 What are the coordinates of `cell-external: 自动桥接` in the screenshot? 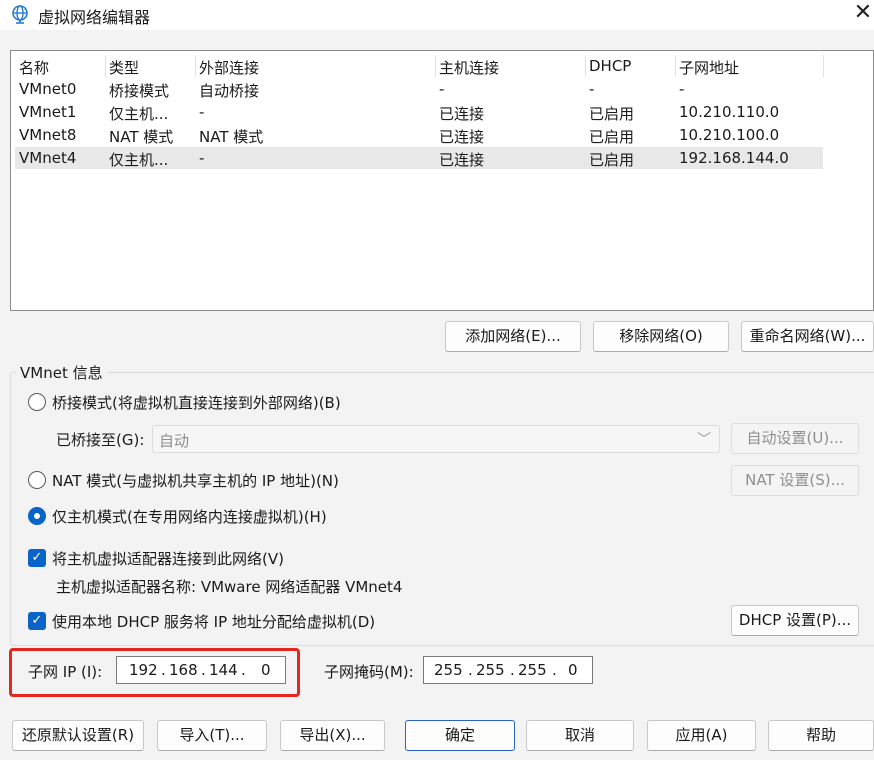 It's located at (229, 91).